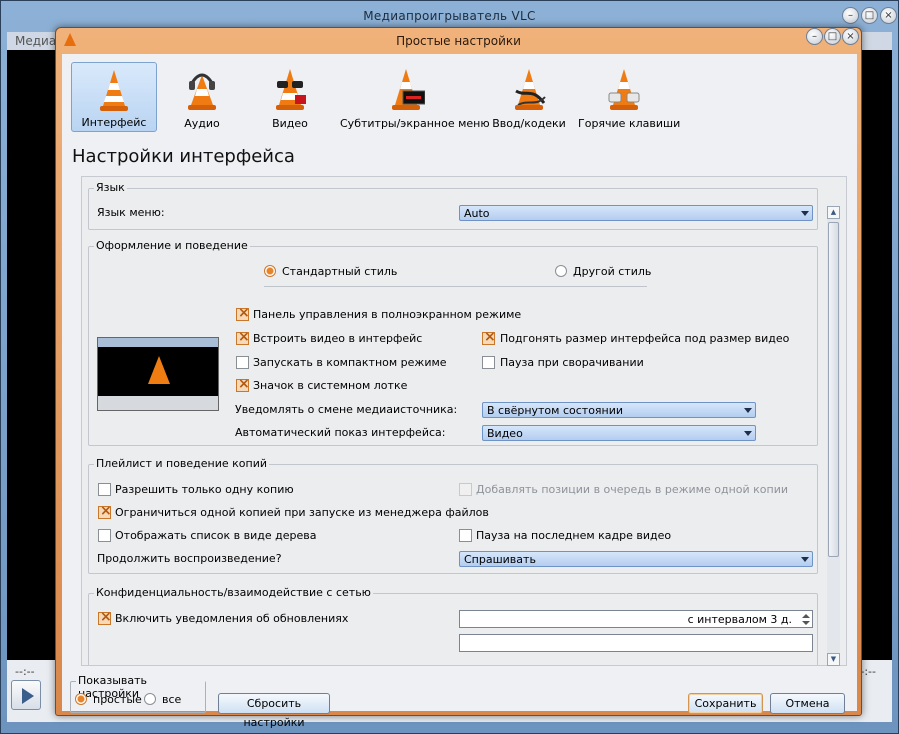 The height and width of the screenshot is (734, 899). I want to click on elapsed-time: --:--, so click(25, 671).